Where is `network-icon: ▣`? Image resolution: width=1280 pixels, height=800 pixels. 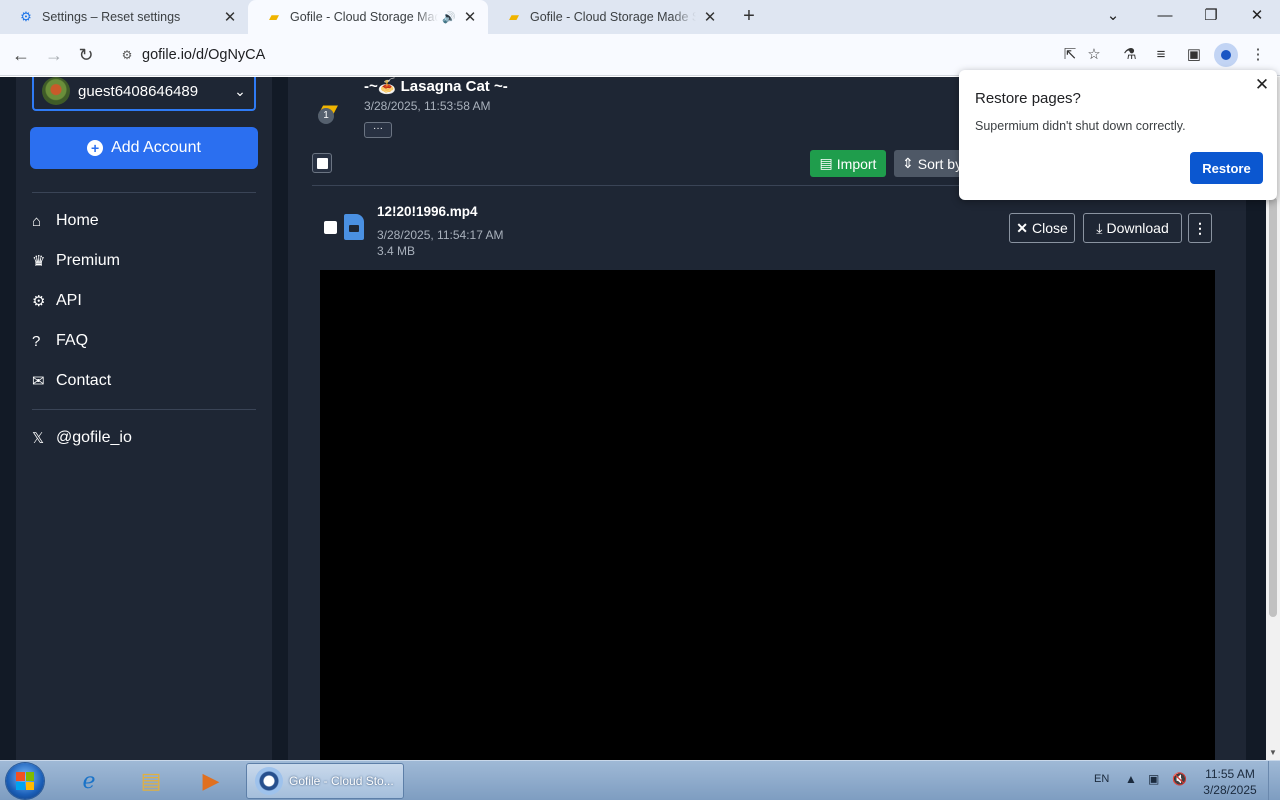
network-icon: ▣ is located at coordinates (1153, 779).